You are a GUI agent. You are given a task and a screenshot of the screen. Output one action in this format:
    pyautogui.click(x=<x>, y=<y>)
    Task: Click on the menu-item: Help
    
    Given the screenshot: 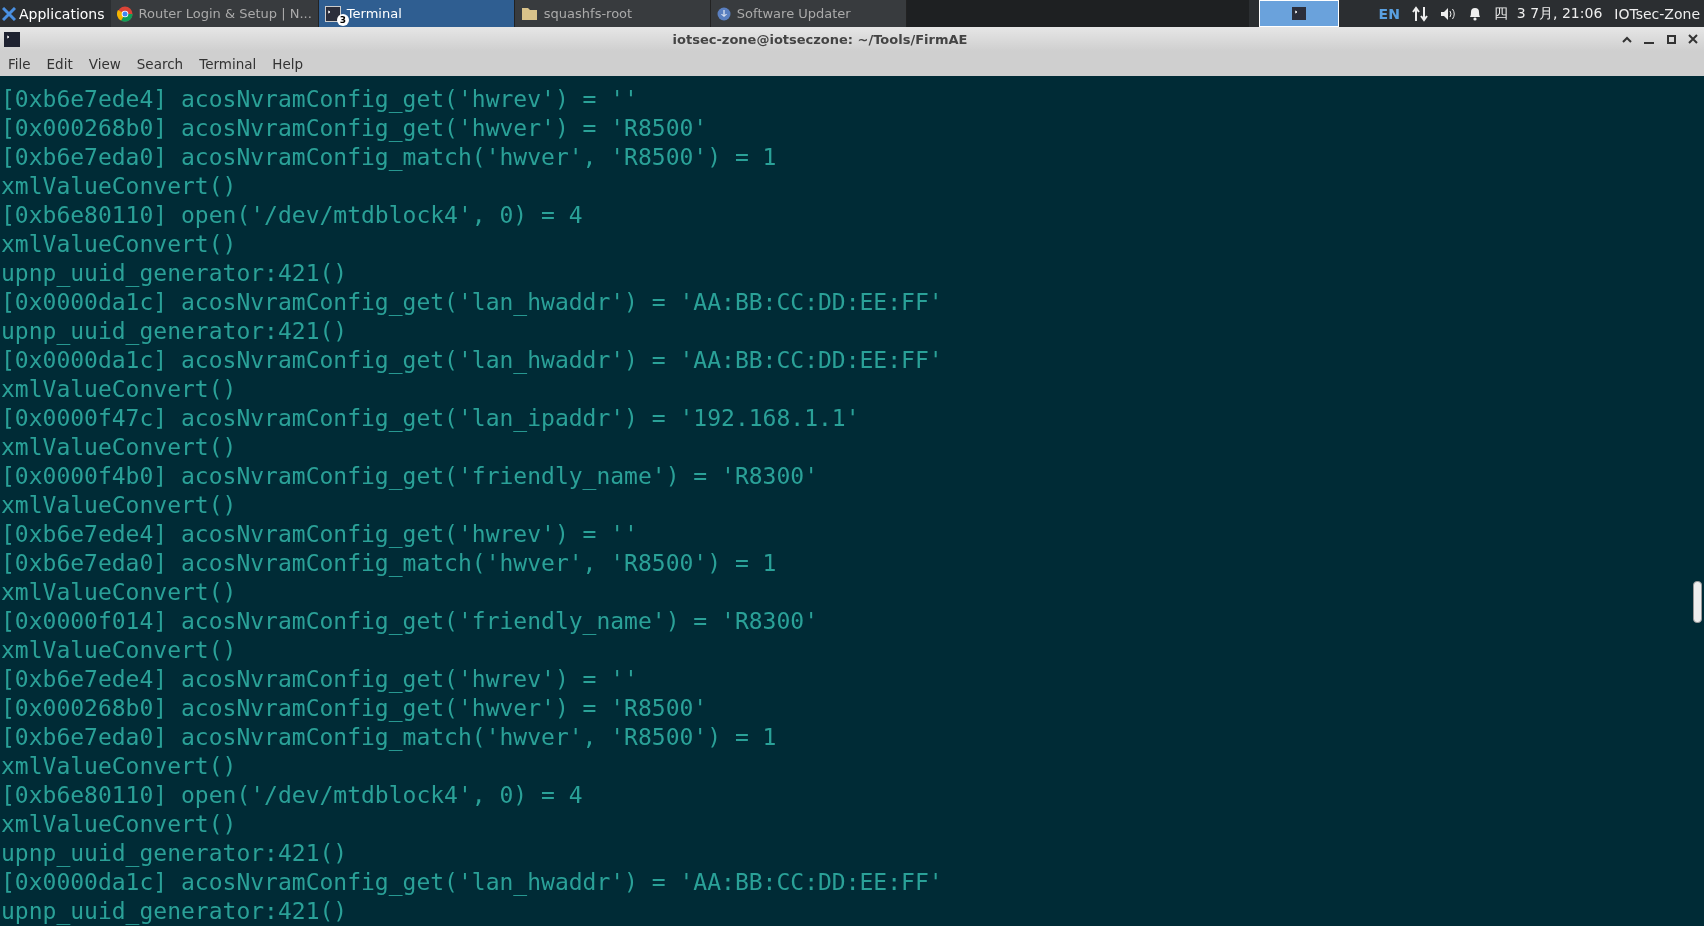 What is the action you would take?
    pyautogui.click(x=288, y=63)
    